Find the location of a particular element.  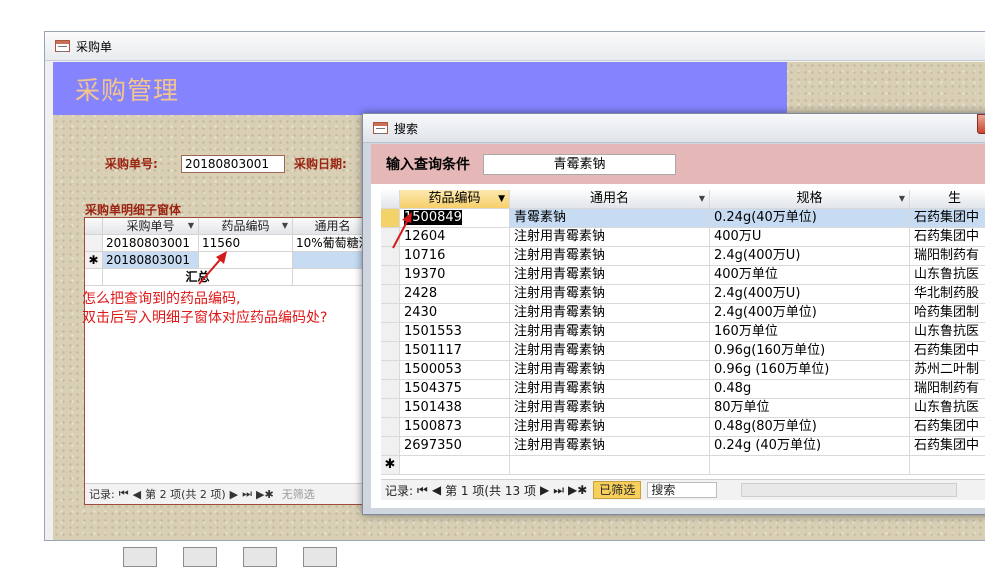

cell-generic-name-empty is located at coordinates (610, 465).